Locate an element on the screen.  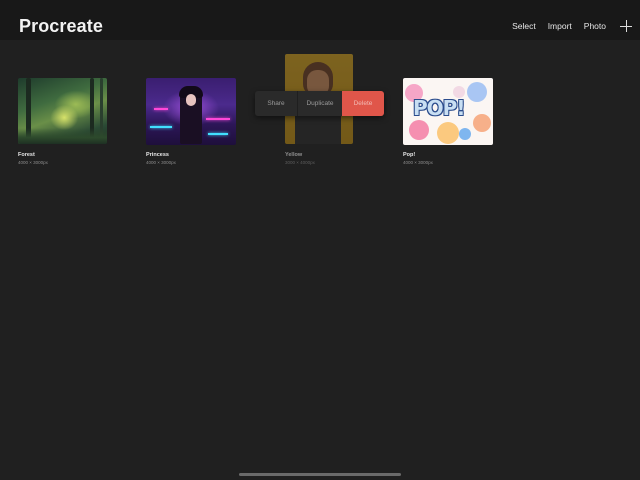
artwork-name: Pop! is located at coordinates (409, 155).